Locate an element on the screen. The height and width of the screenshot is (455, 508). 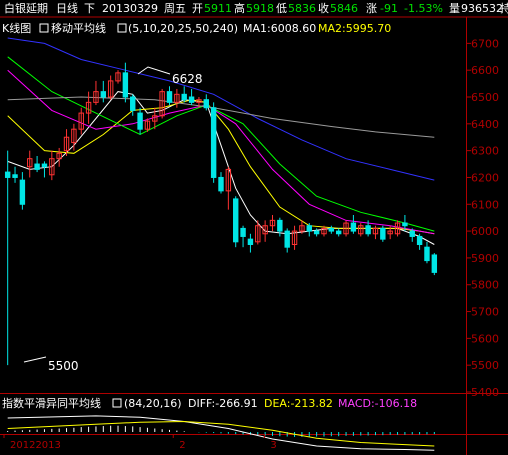
macd-panel is located at coordinates (221, 433).